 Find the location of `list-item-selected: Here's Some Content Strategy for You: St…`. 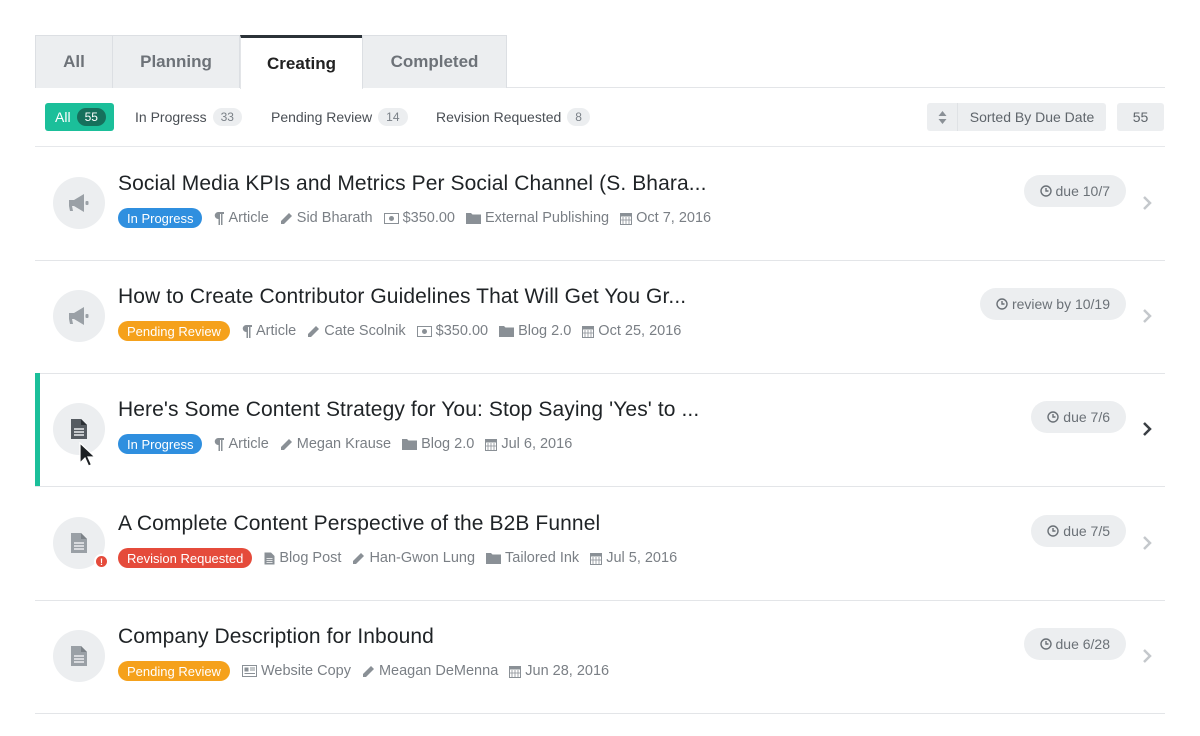

list-item-selected: Here's Some Content Strategy for You: St… is located at coordinates (600, 430).